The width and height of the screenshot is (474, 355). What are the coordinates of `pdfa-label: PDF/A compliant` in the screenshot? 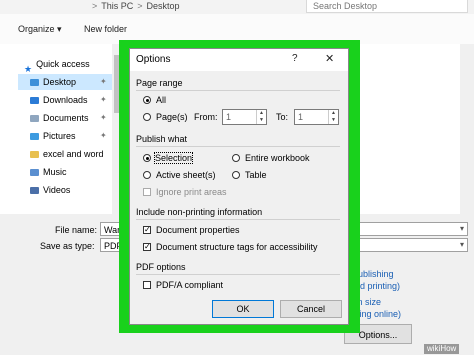 It's located at (190, 285).